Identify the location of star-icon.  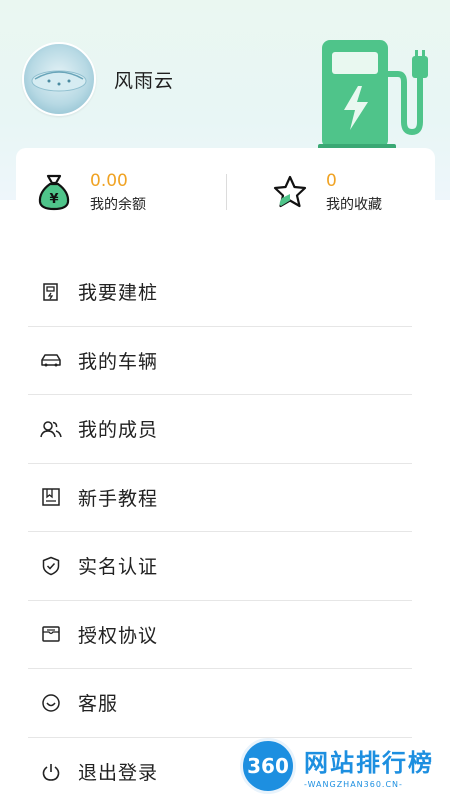
(290, 192).